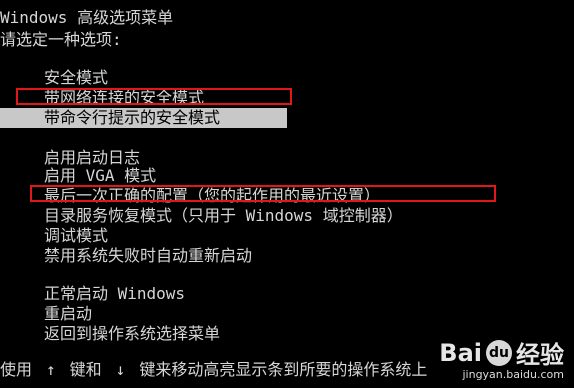 The image size is (574, 388). What do you see at coordinates (76, 78) in the screenshot?
I see `menu-item-safe-mode: 安全模式` at bounding box center [76, 78].